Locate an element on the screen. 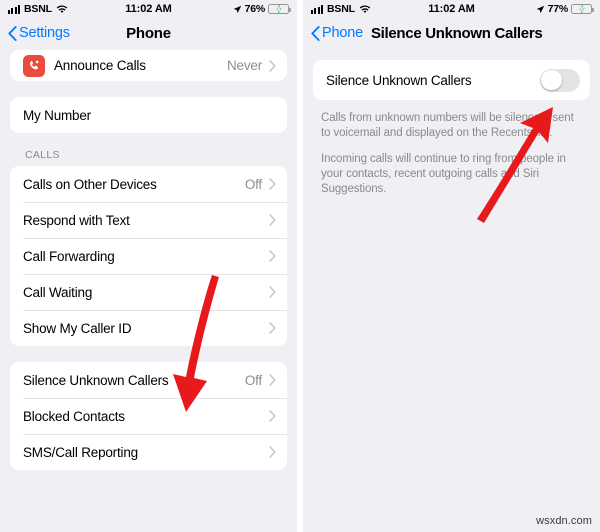  row-label: Call Forwarding is located at coordinates (69, 256).